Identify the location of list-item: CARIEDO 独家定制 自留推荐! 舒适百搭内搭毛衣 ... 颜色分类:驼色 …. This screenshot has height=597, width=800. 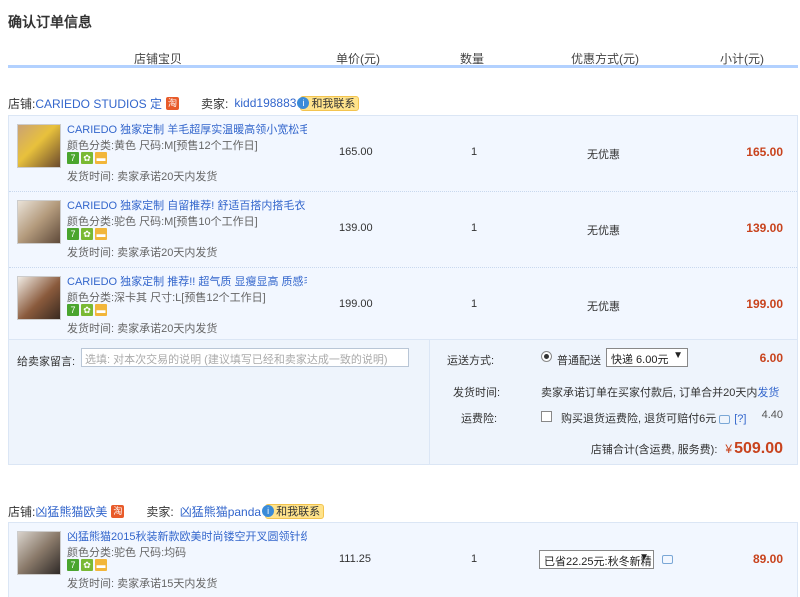
(403, 230).